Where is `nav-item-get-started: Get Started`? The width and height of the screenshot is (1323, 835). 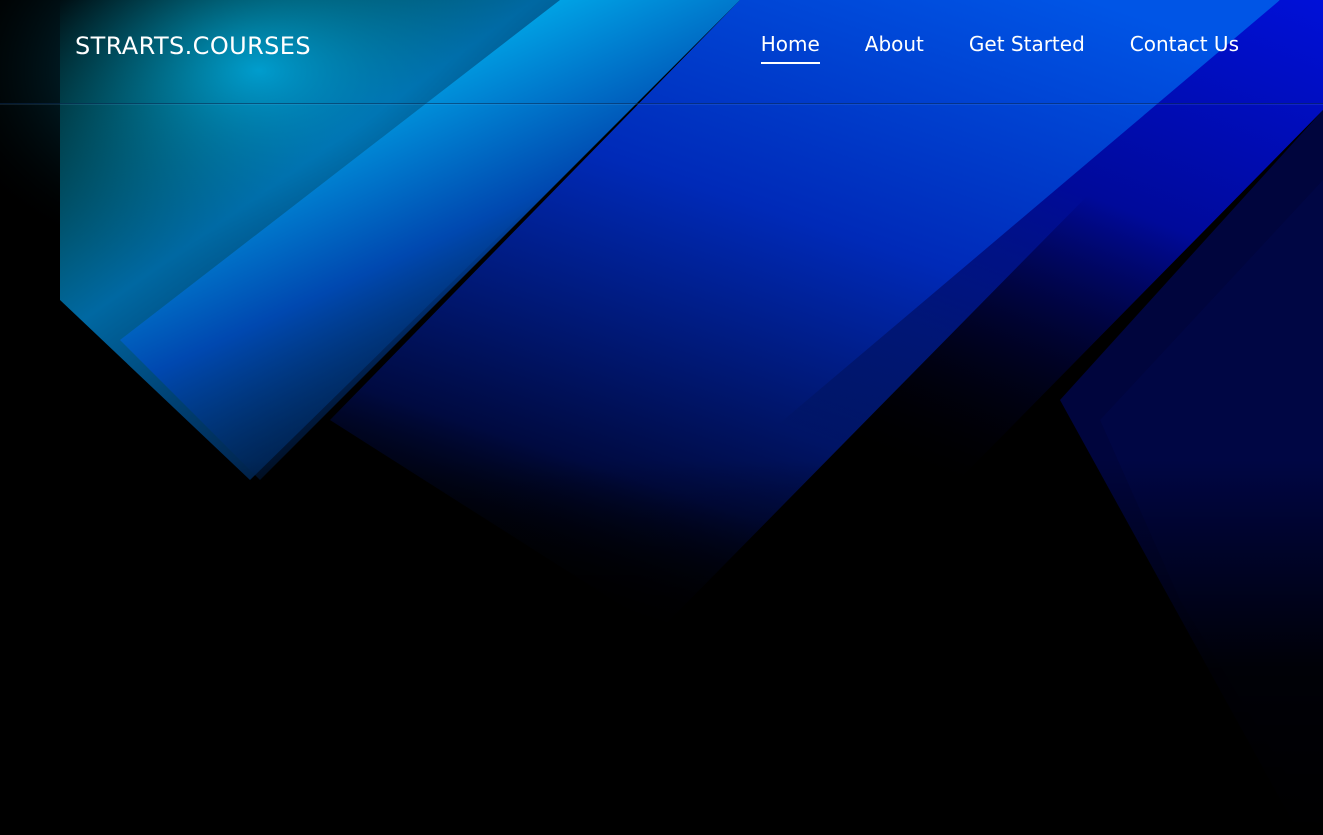
nav-item-get-started: Get Started is located at coordinates (1027, 48).